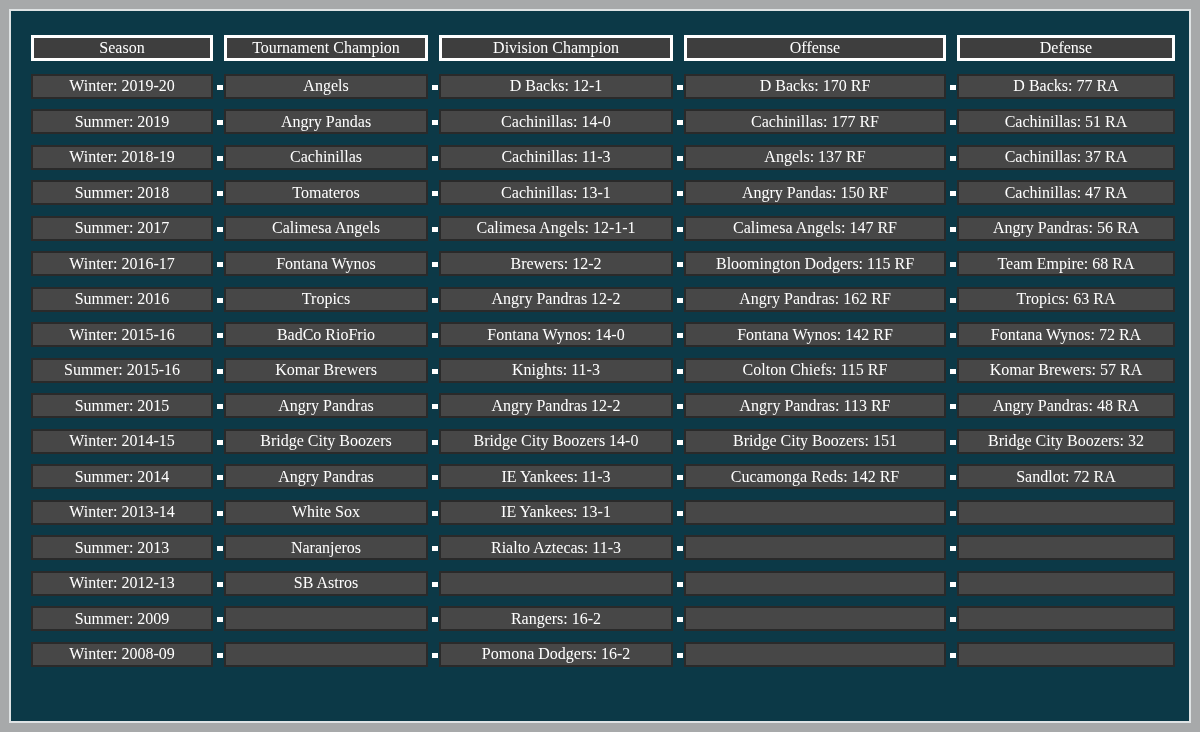 The image size is (1200, 732). Describe the element at coordinates (122, 299) in the screenshot. I see `table-cell: Summer: 2016` at that location.